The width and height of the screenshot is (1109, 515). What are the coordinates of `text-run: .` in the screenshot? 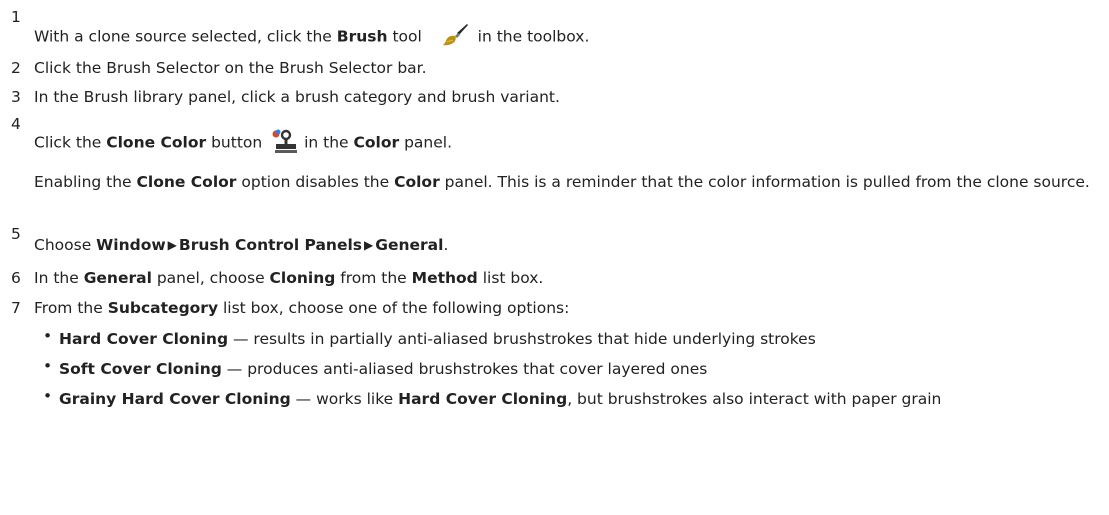 It's located at (446, 245).